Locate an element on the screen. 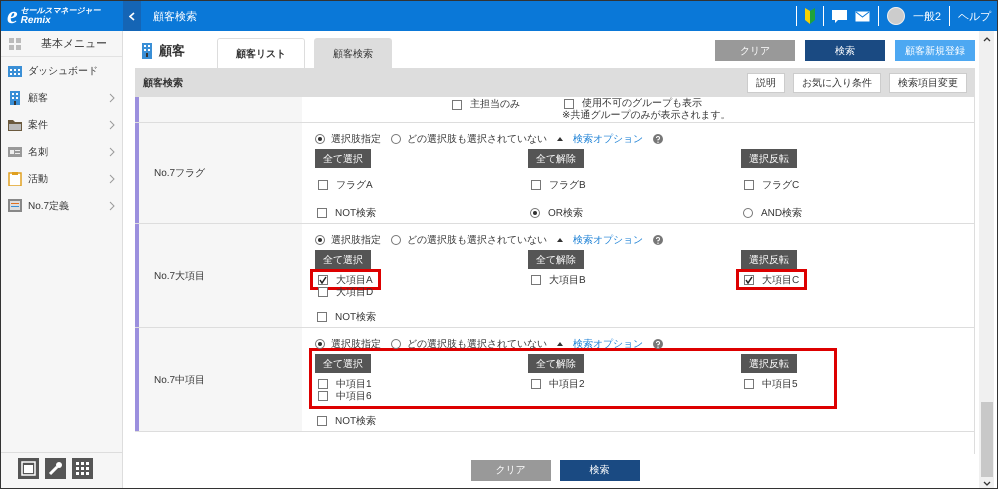 This screenshot has width=998, height=489. option-label: 大項目D is located at coordinates (355, 292).